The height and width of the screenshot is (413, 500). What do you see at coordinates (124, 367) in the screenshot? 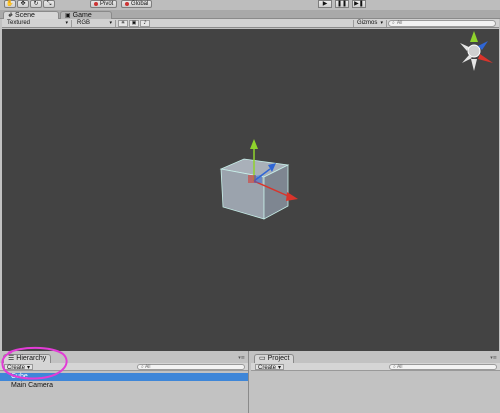
I see `hierarchy-toolbar: Create ▾ ⌕ All` at bounding box center [124, 367].